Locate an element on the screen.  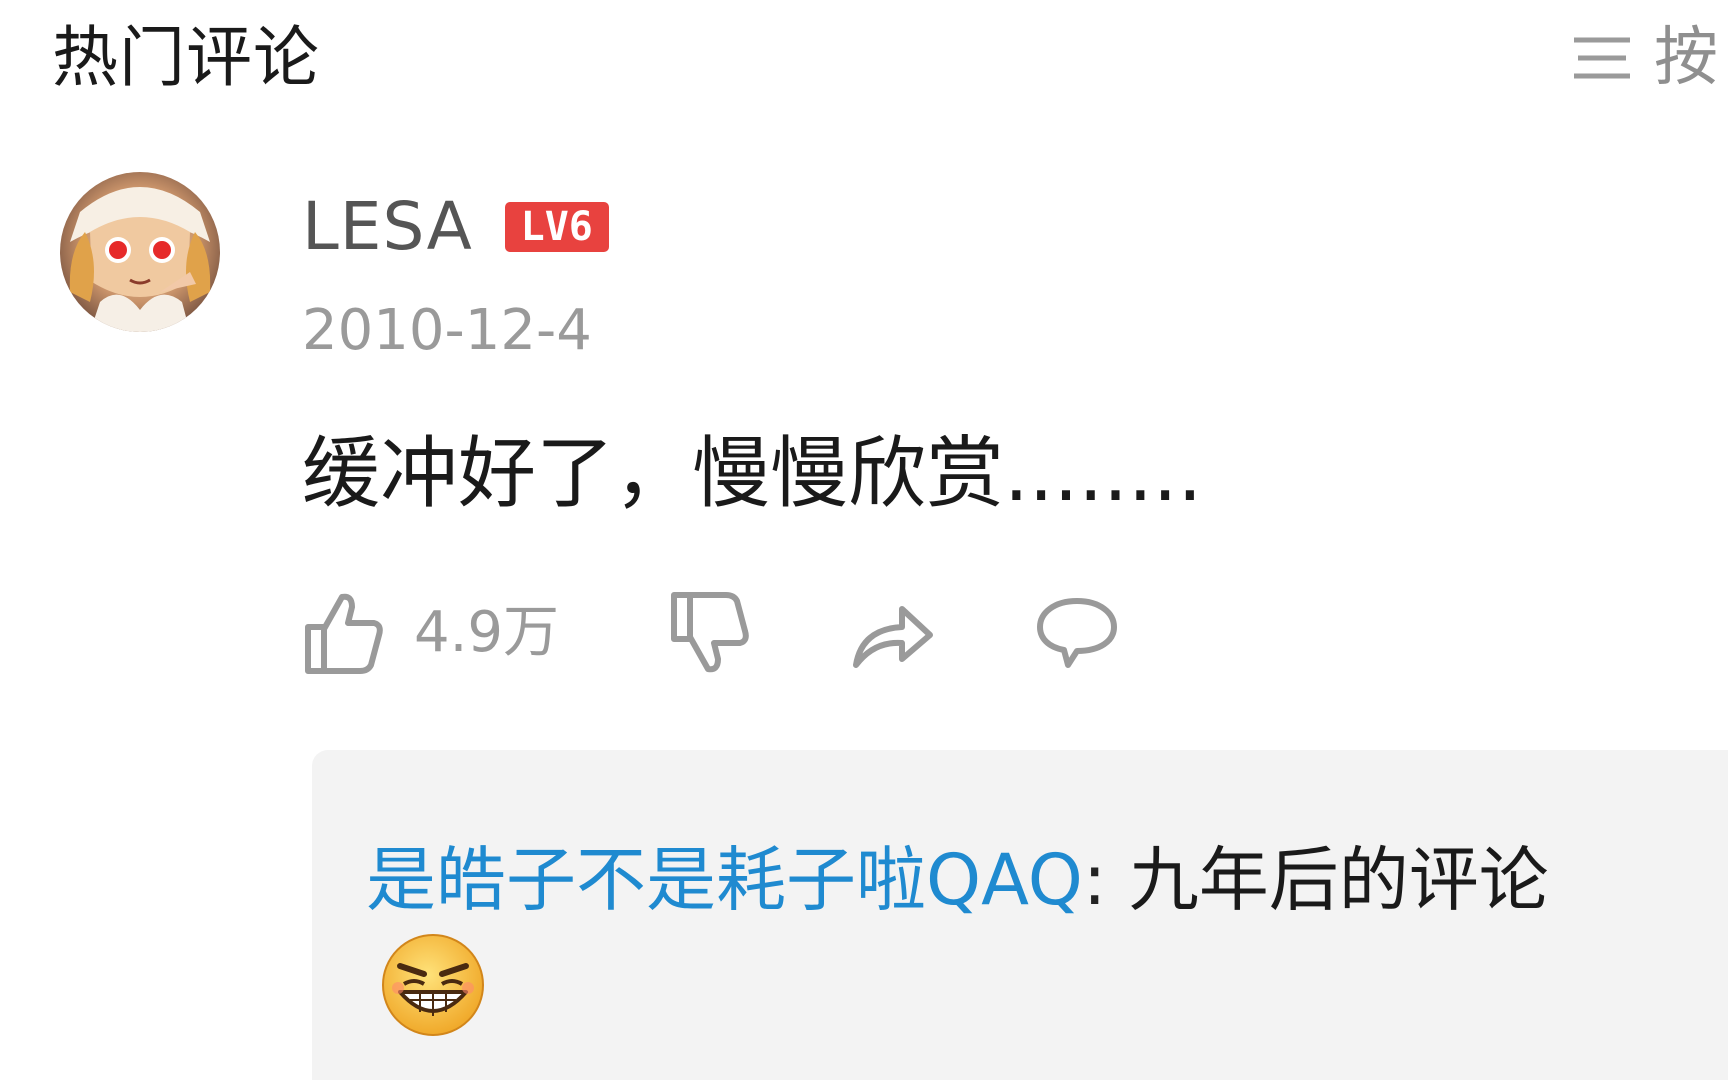
speech-bubble-icon is located at coordinates (1077, 633).